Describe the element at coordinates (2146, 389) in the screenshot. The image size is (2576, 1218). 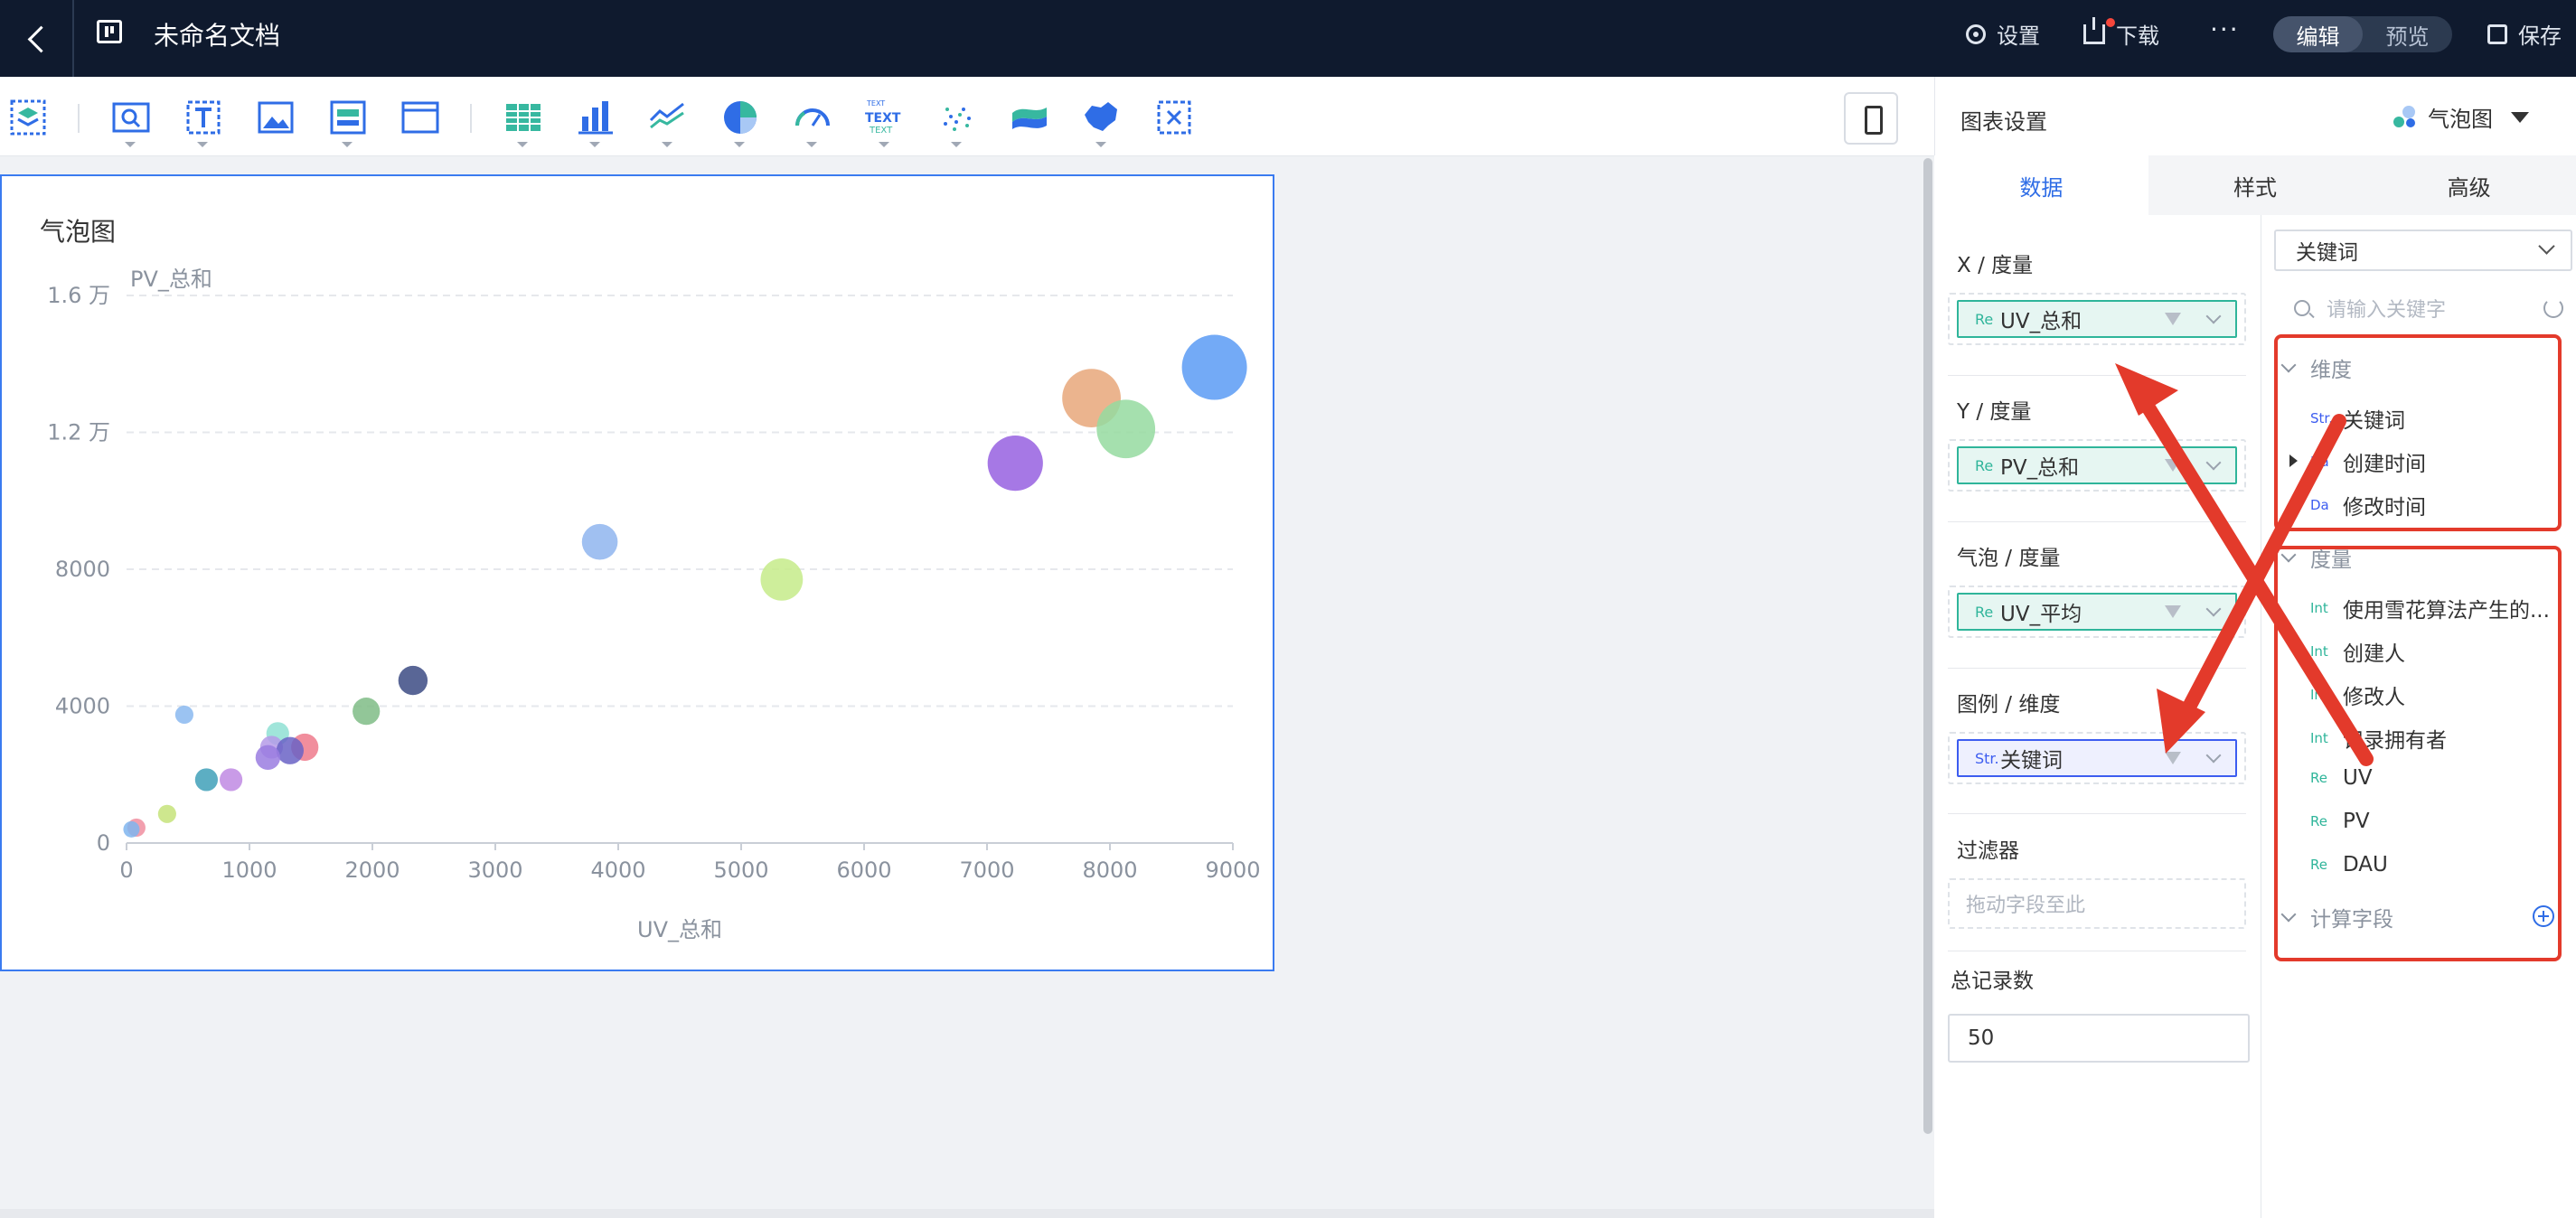
I see `annotation-arrow-head` at that location.